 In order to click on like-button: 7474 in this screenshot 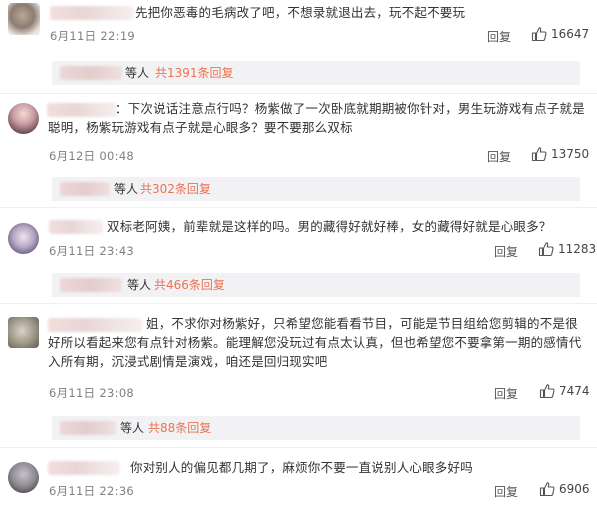, I will do `click(564, 391)`.